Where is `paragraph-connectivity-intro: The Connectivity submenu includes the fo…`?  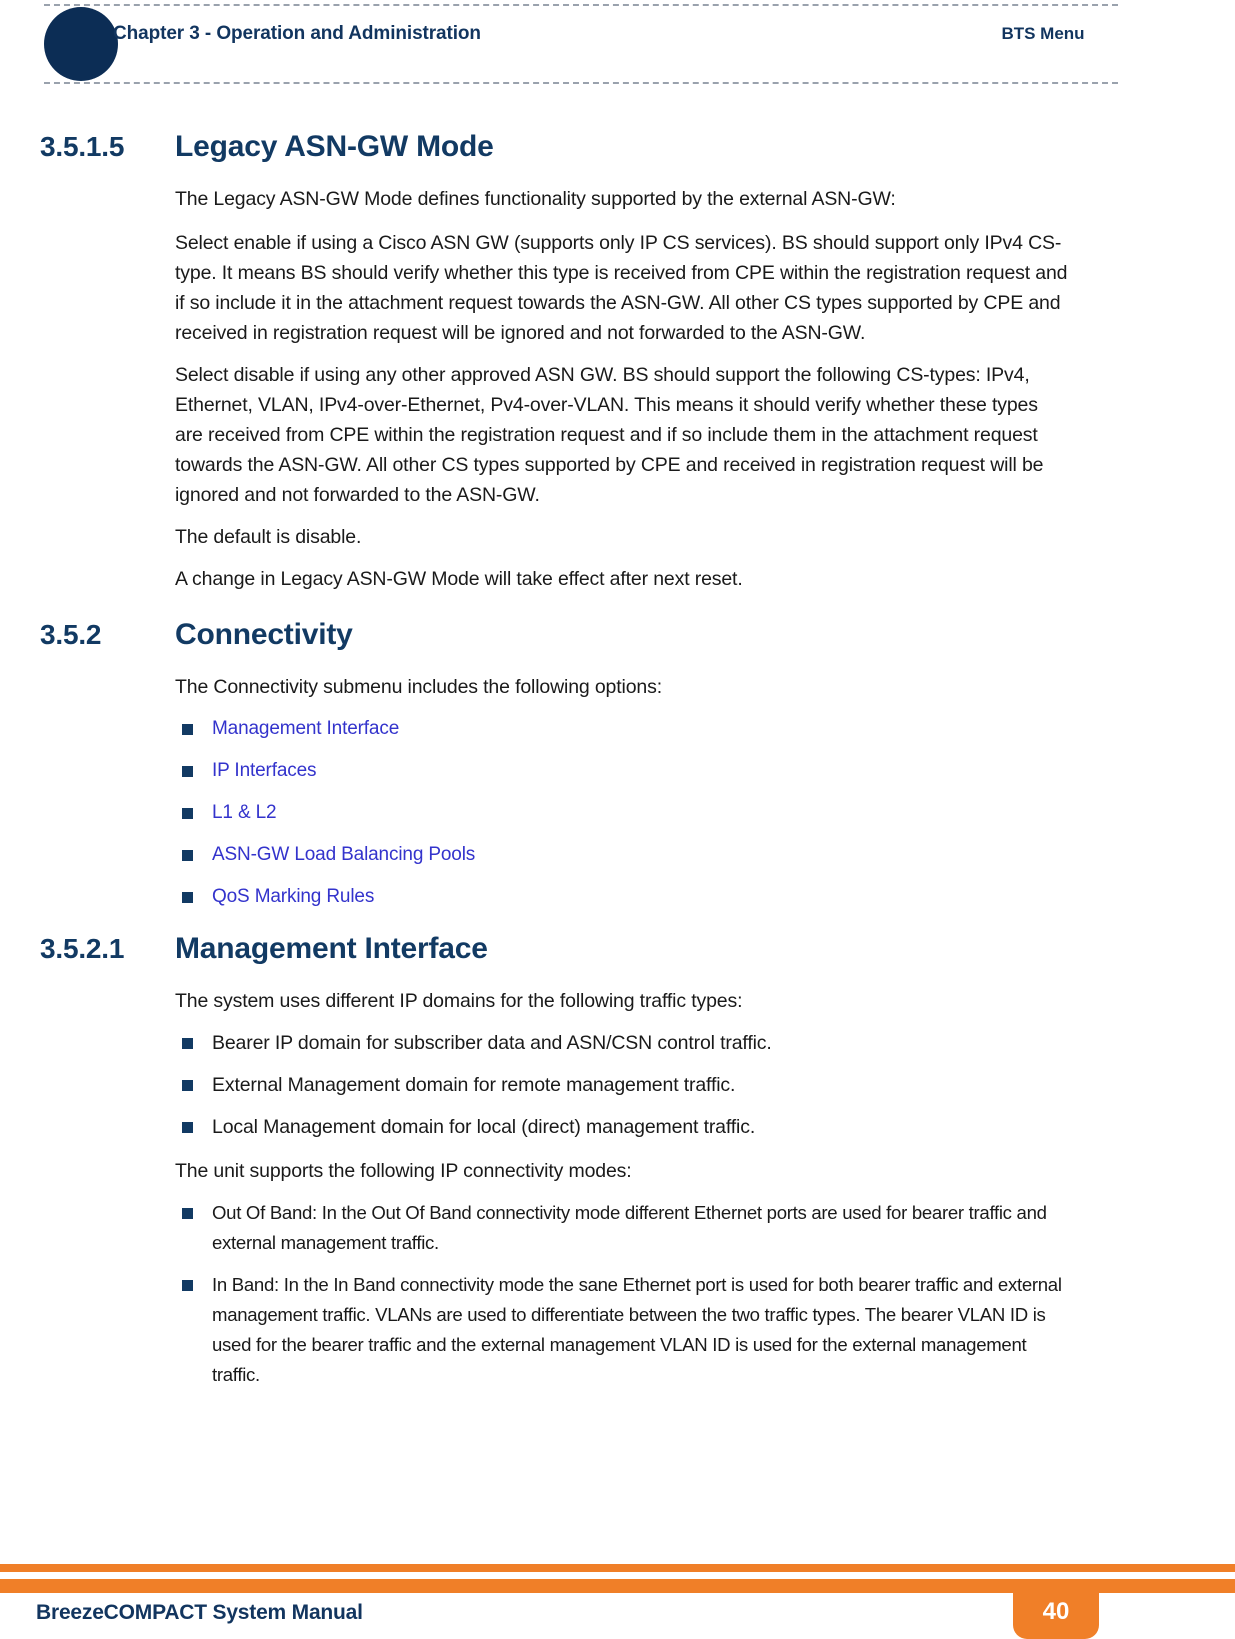 paragraph-connectivity-intro: The Connectivity submenu includes the fo… is located at coordinates (418, 687).